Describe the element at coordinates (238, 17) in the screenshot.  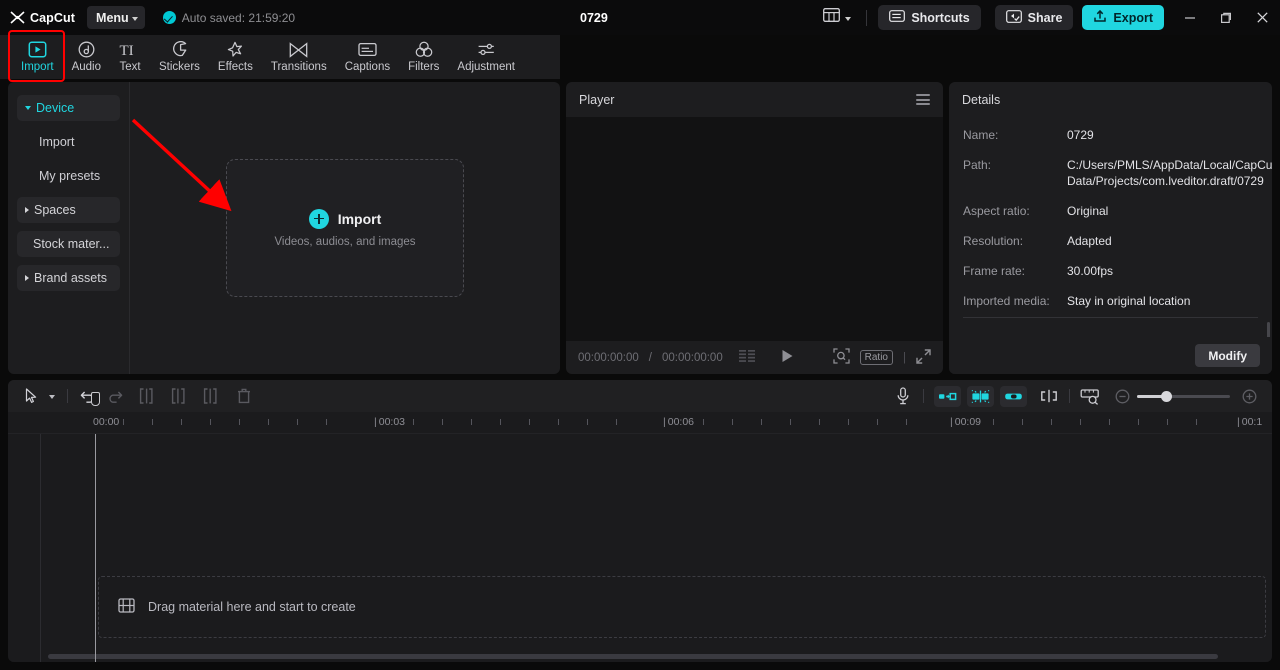
I see `autosave-label: Auto saved: 21:59:20` at that location.